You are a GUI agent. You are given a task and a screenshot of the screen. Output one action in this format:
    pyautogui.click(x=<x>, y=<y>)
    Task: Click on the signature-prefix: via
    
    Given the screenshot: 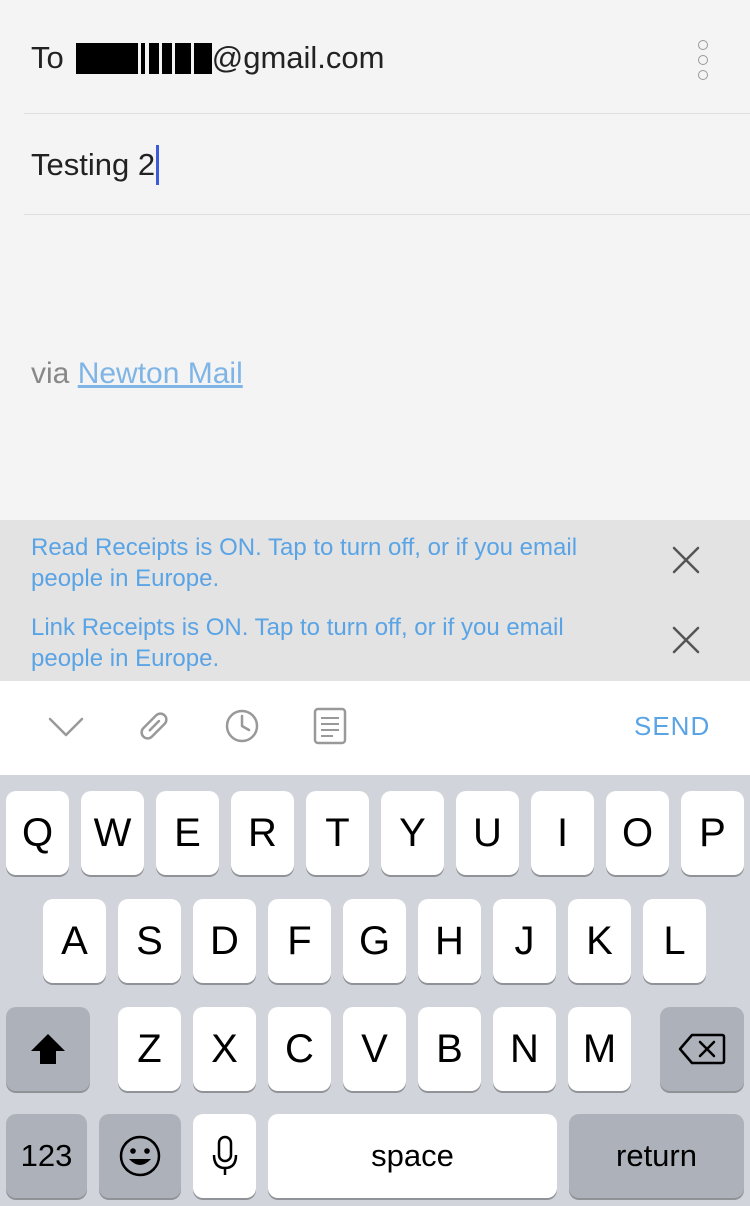 What is the action you would take?
    pyautogui.click(x=50, y=373)
    